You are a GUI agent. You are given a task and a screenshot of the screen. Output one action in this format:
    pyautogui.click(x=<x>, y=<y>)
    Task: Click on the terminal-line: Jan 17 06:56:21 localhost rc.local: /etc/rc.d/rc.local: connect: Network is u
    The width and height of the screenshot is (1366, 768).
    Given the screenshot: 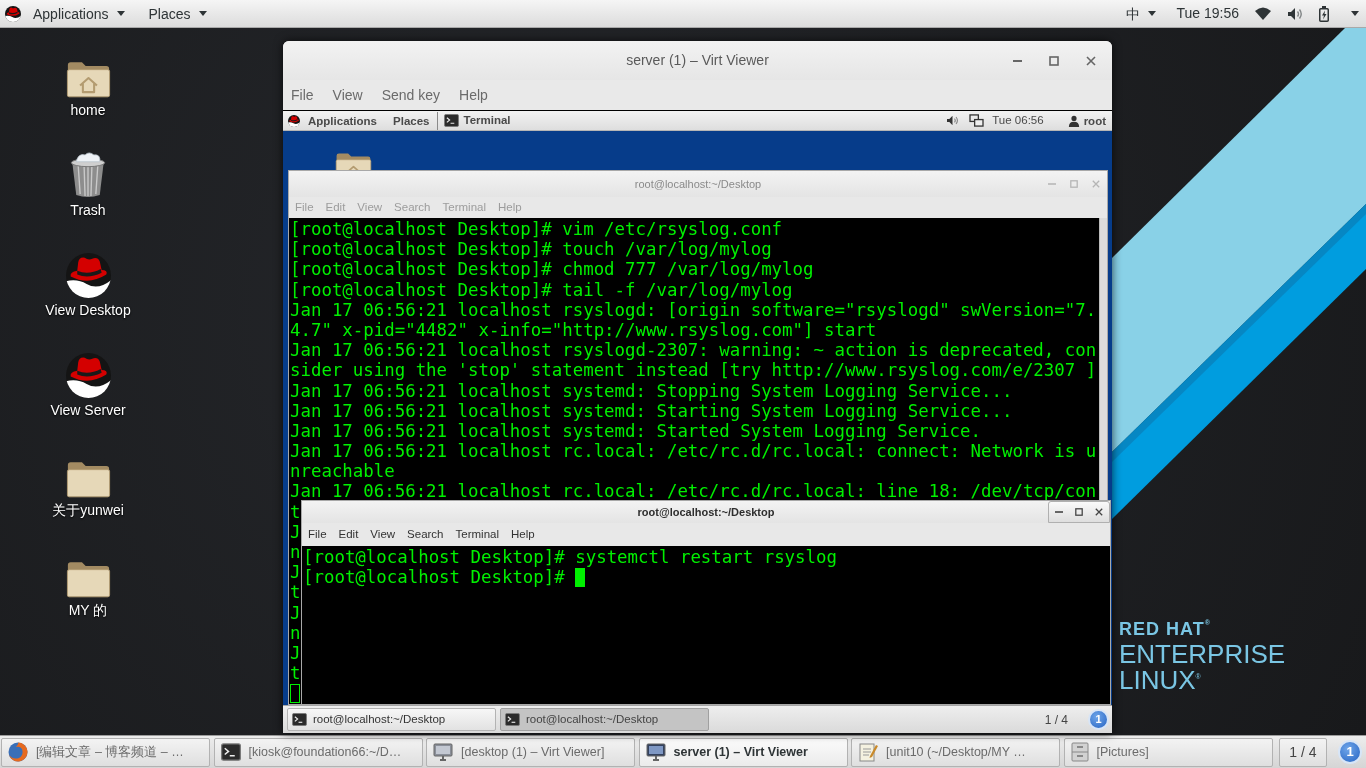 What is the action you would take?
    pyautogui.click(x=693, y=451)
    